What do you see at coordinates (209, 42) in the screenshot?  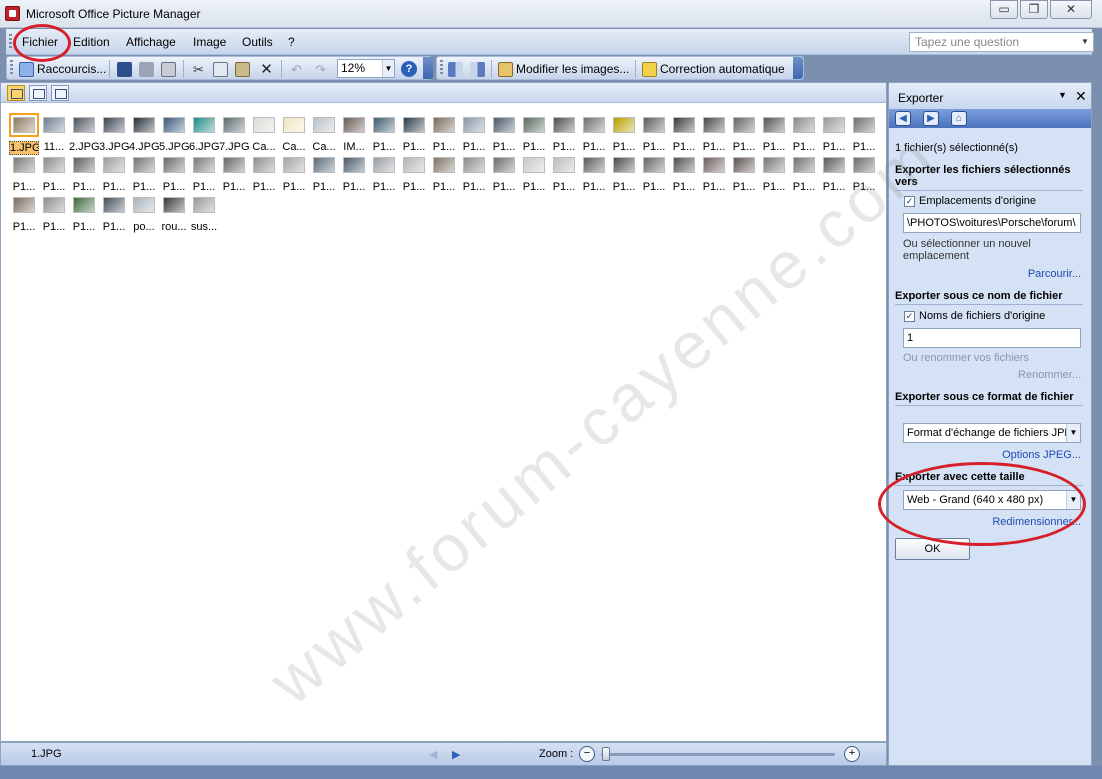 I see `menu-image: Image` at bounding box center [209, 42].